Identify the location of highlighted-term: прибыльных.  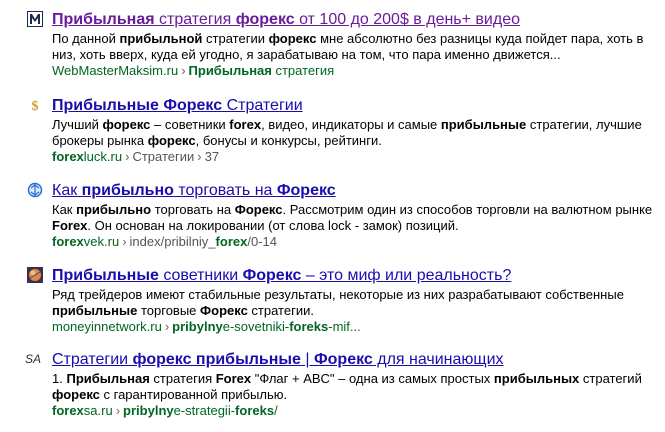
(536, 378).